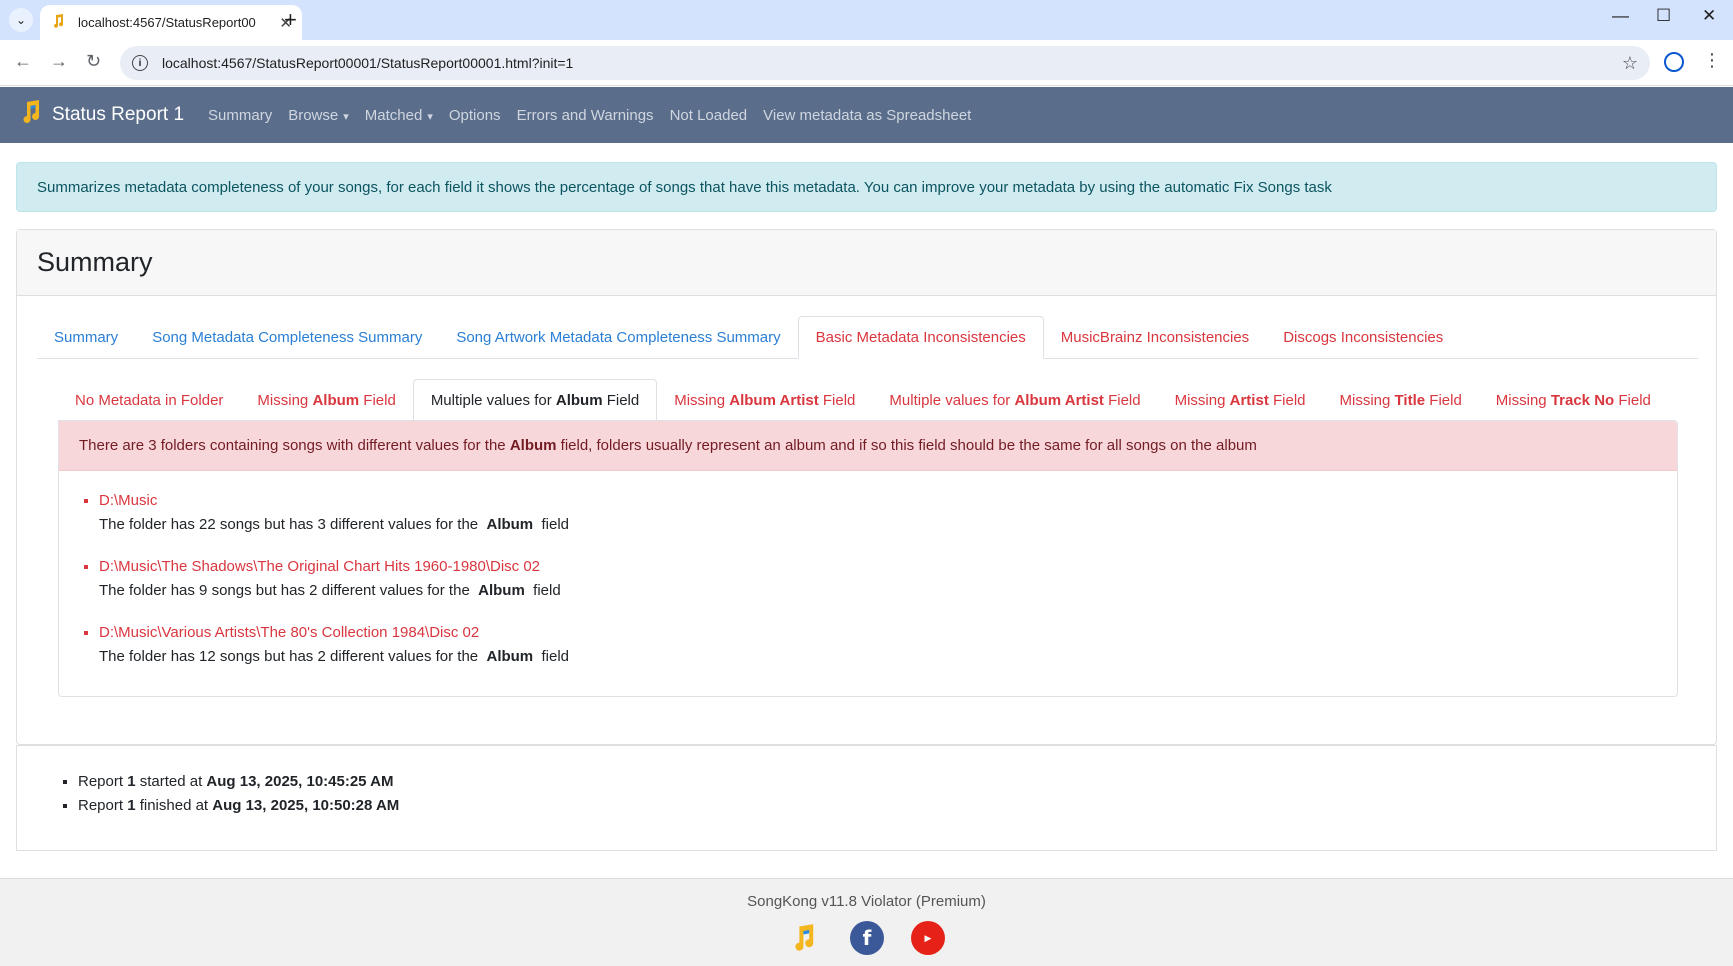 The height and width of the screenshot is (966, 1733). What do you see at coordinates (1630, 63) in the screenshot?
I see `bookmark-star-icon: ☆` at bounding box center [1630, 63].